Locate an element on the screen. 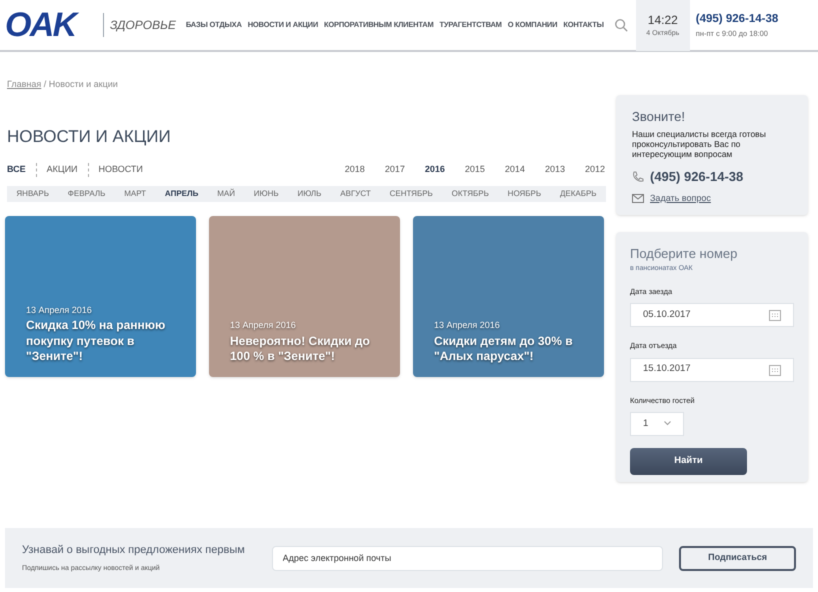 Image resolution: width=818 pixels, height=592 pixels. breadcrumb-current: / Новости и акции is located at coordinates (81, 84).